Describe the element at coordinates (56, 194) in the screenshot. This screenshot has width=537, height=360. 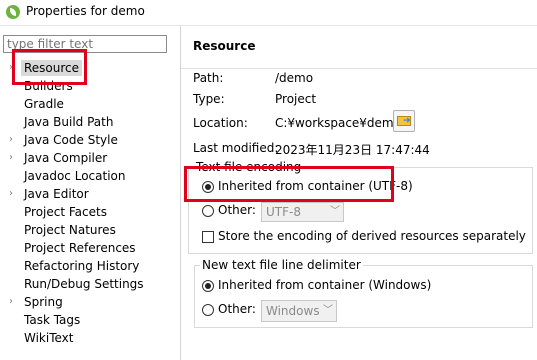
I see `tree-item-label: Java Editor` at that location.